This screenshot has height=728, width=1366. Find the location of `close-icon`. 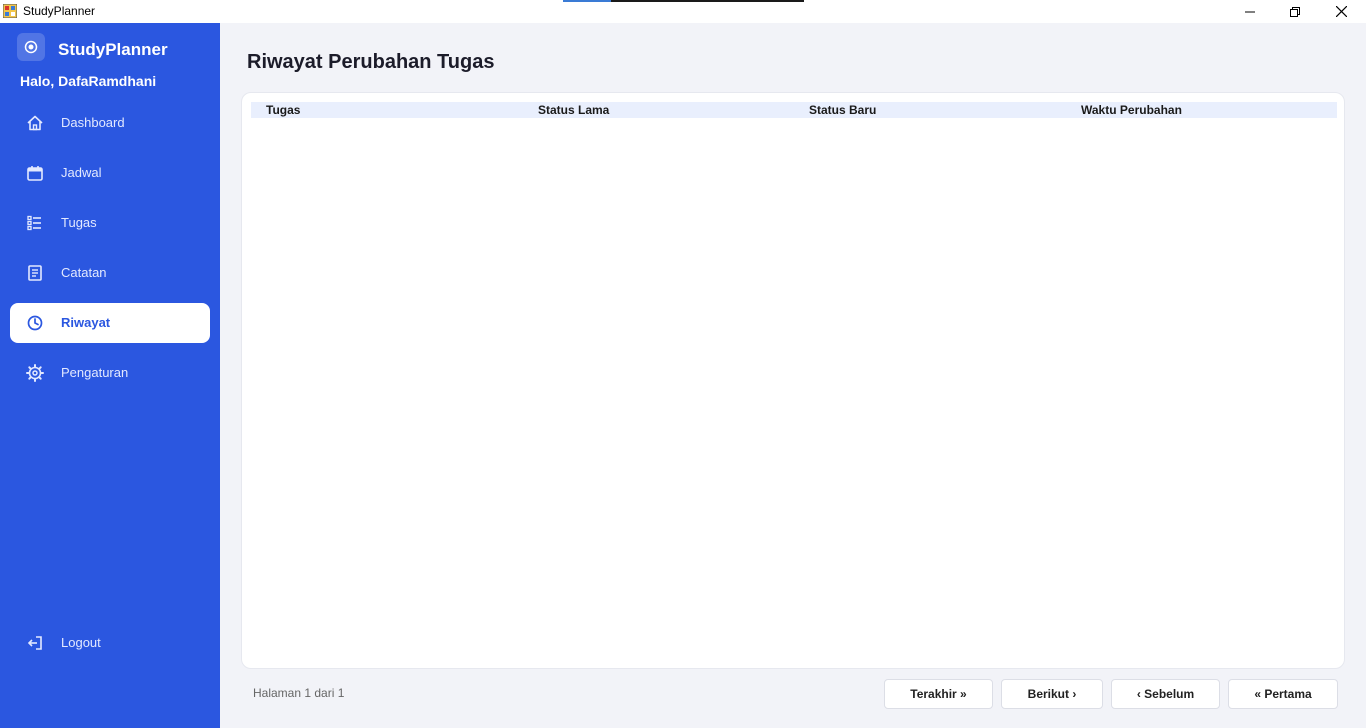

close-icon is located at coordinates (1341, 11).